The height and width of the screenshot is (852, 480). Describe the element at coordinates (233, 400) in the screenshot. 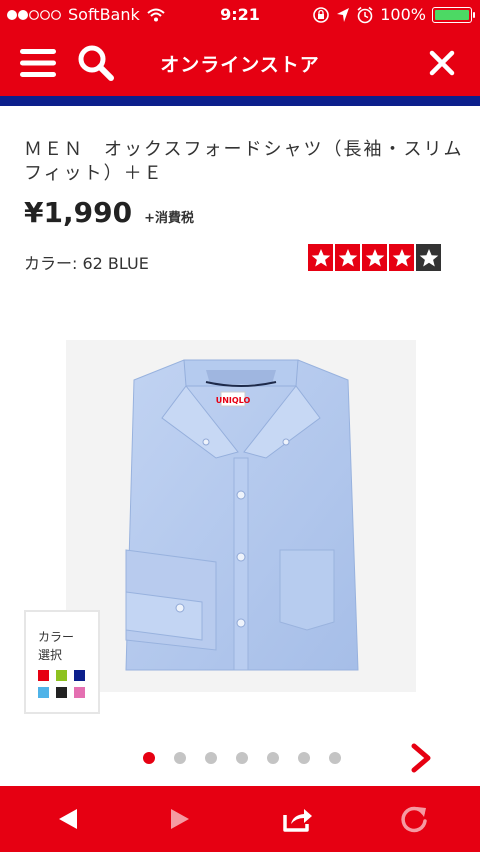

I see `brand-tag: UNIQLO` at that location.